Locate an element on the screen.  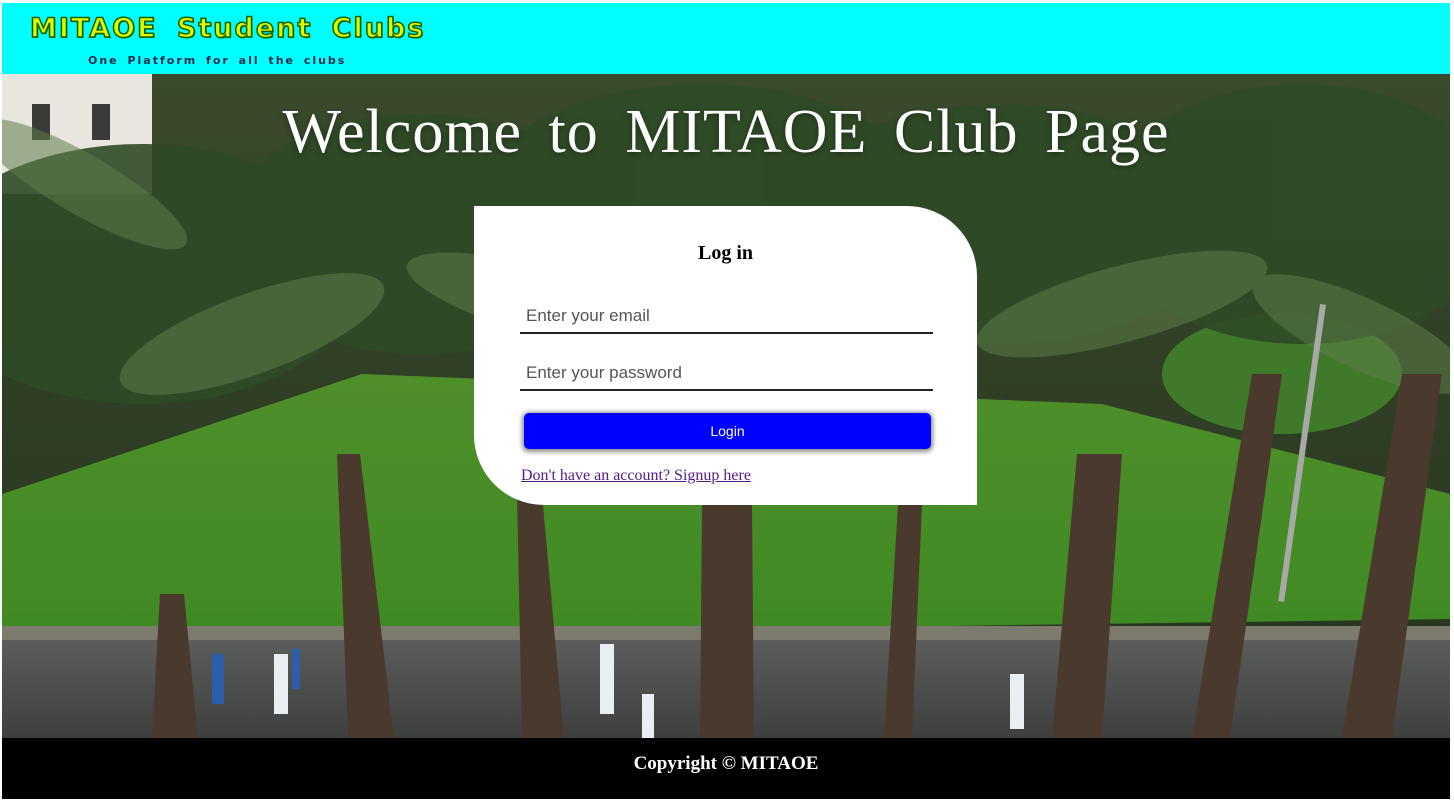
welcome-heading: Welcome to MITAOE Club Page is located at coordinates (726, 132).